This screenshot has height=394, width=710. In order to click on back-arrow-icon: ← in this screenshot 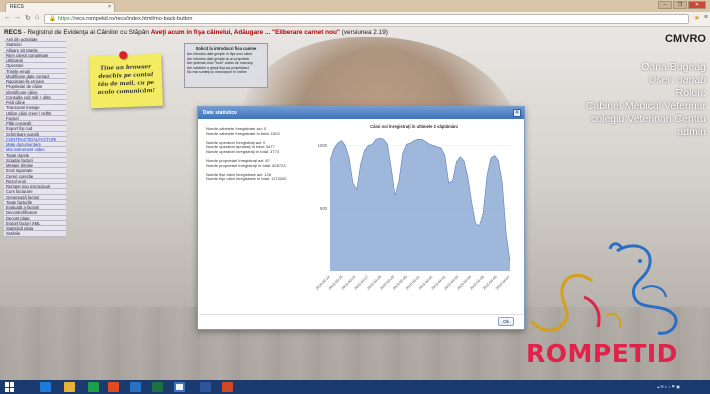, I will do `click(7, 17)`.